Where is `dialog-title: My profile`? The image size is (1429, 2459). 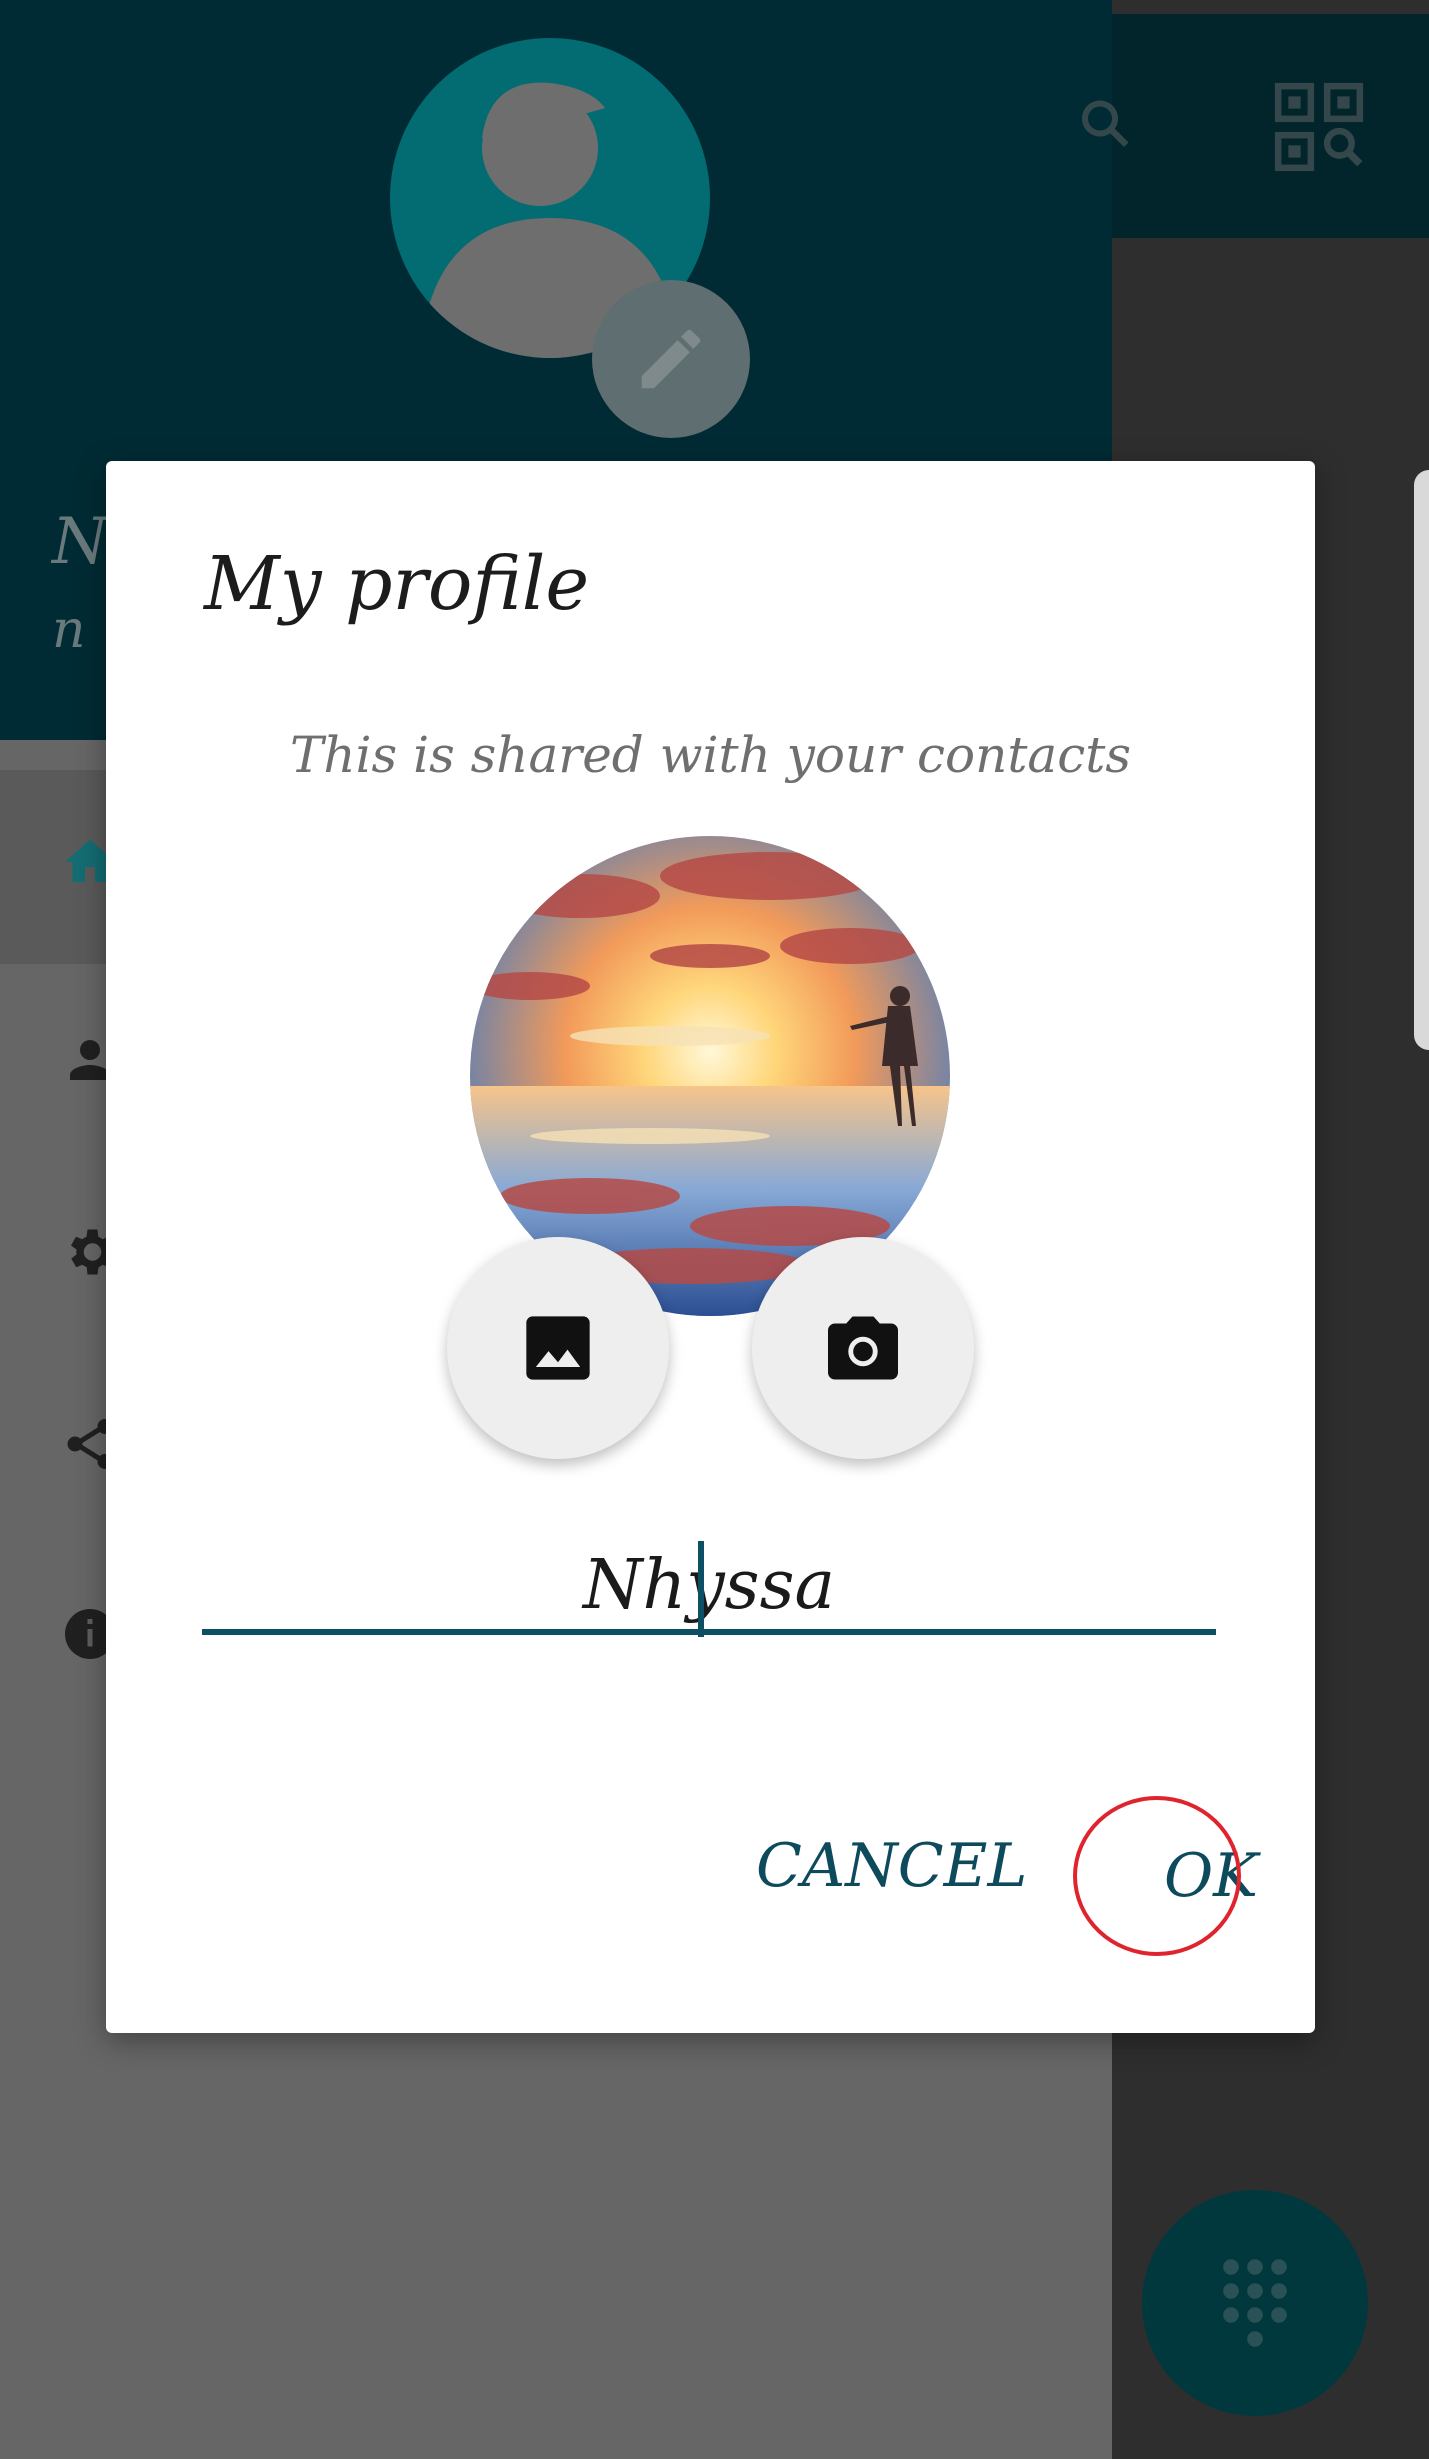
dialog-title: My profile is located at coordinates (397, 584).